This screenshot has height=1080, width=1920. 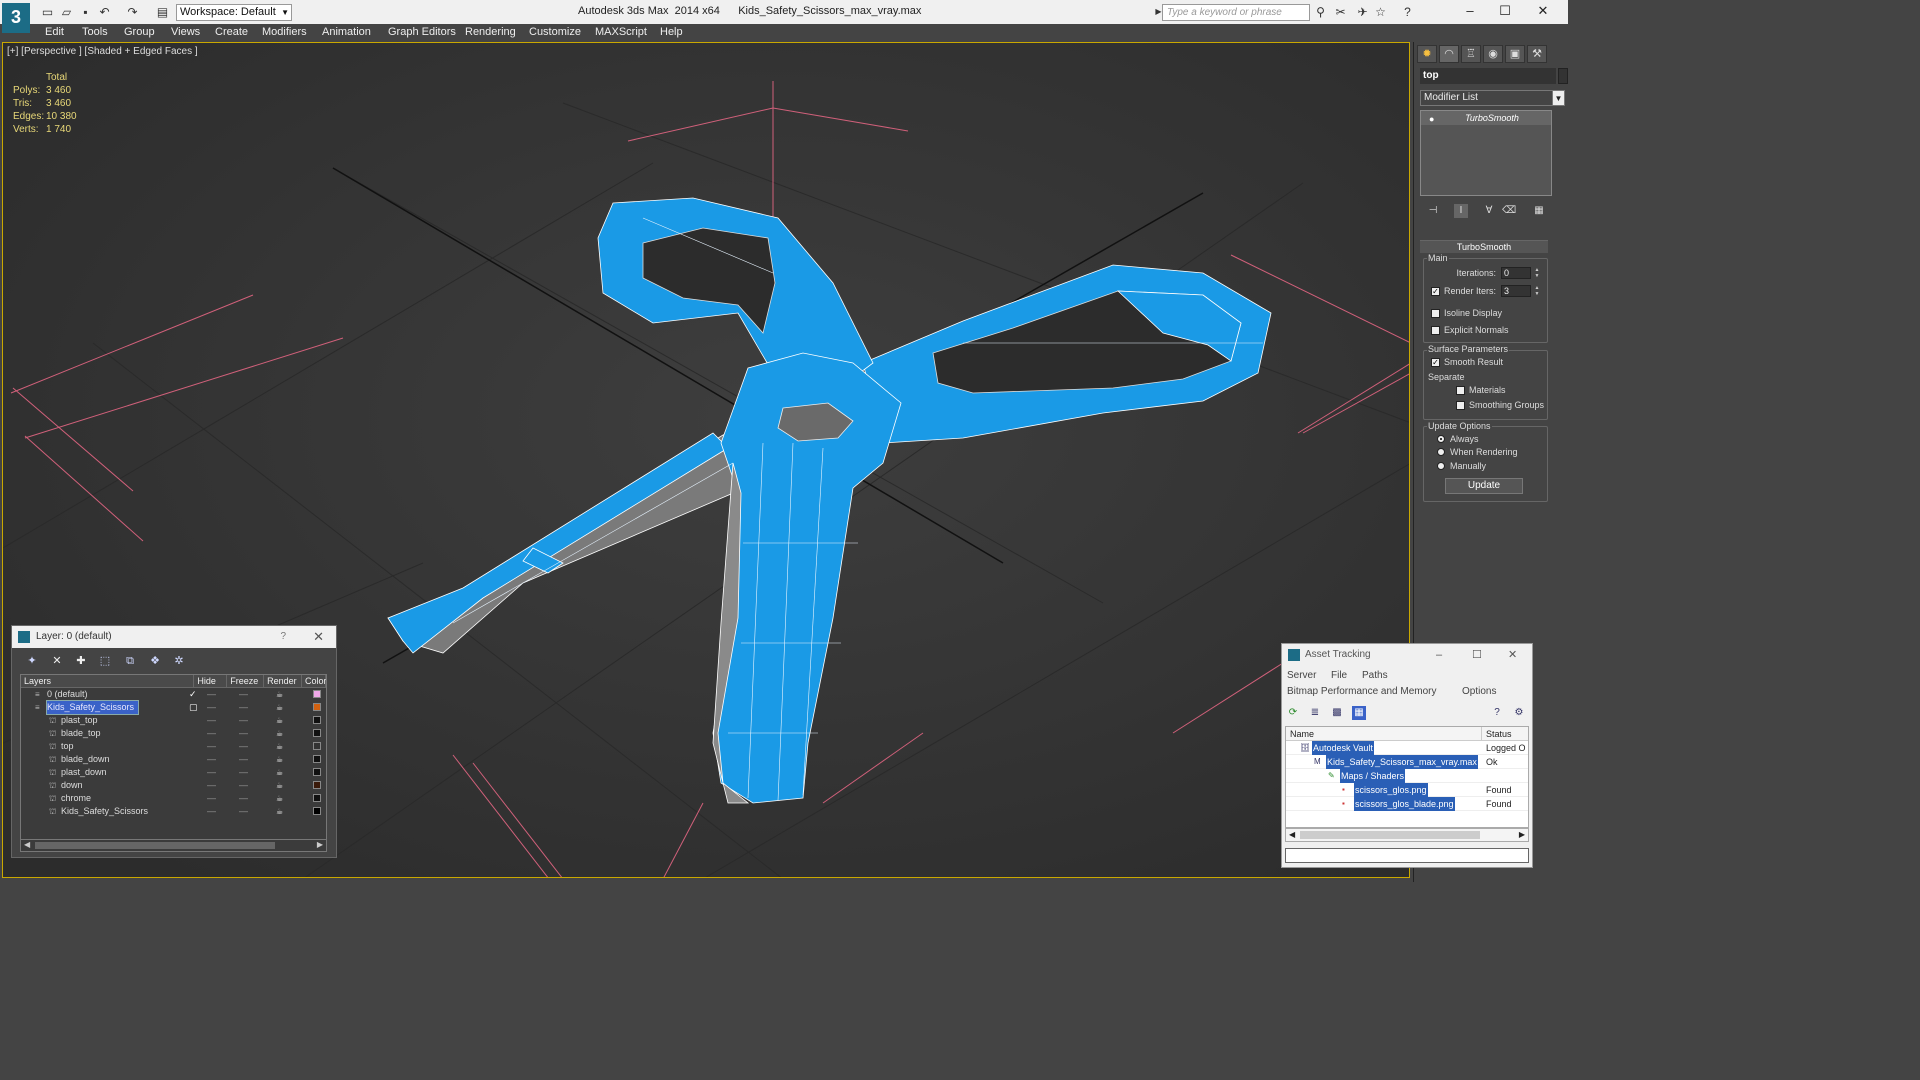 I want to click on open-file-icon: ▱, so click(x=66, y=12).